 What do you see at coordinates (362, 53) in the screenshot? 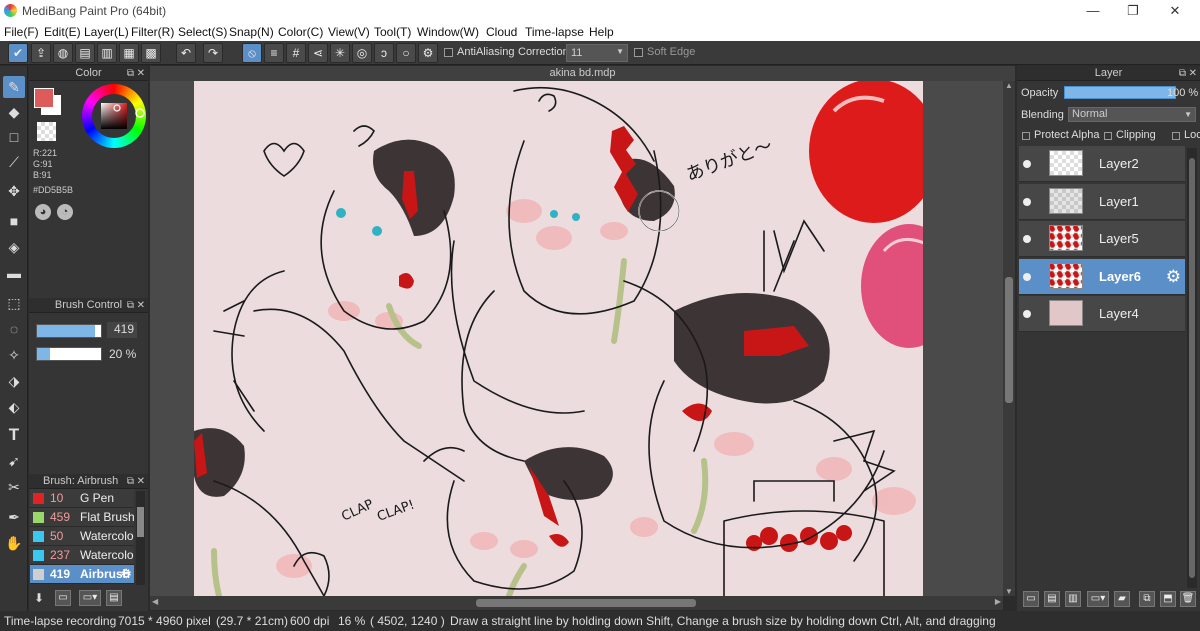
I see `concentric-snap-icon: ◎` at bounding box center [362, 53].